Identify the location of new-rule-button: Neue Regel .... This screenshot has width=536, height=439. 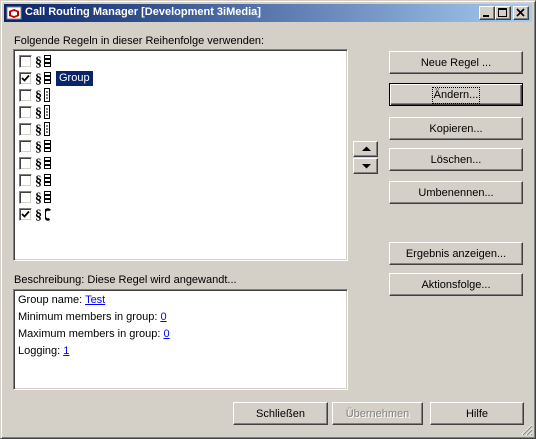
(456, 62).